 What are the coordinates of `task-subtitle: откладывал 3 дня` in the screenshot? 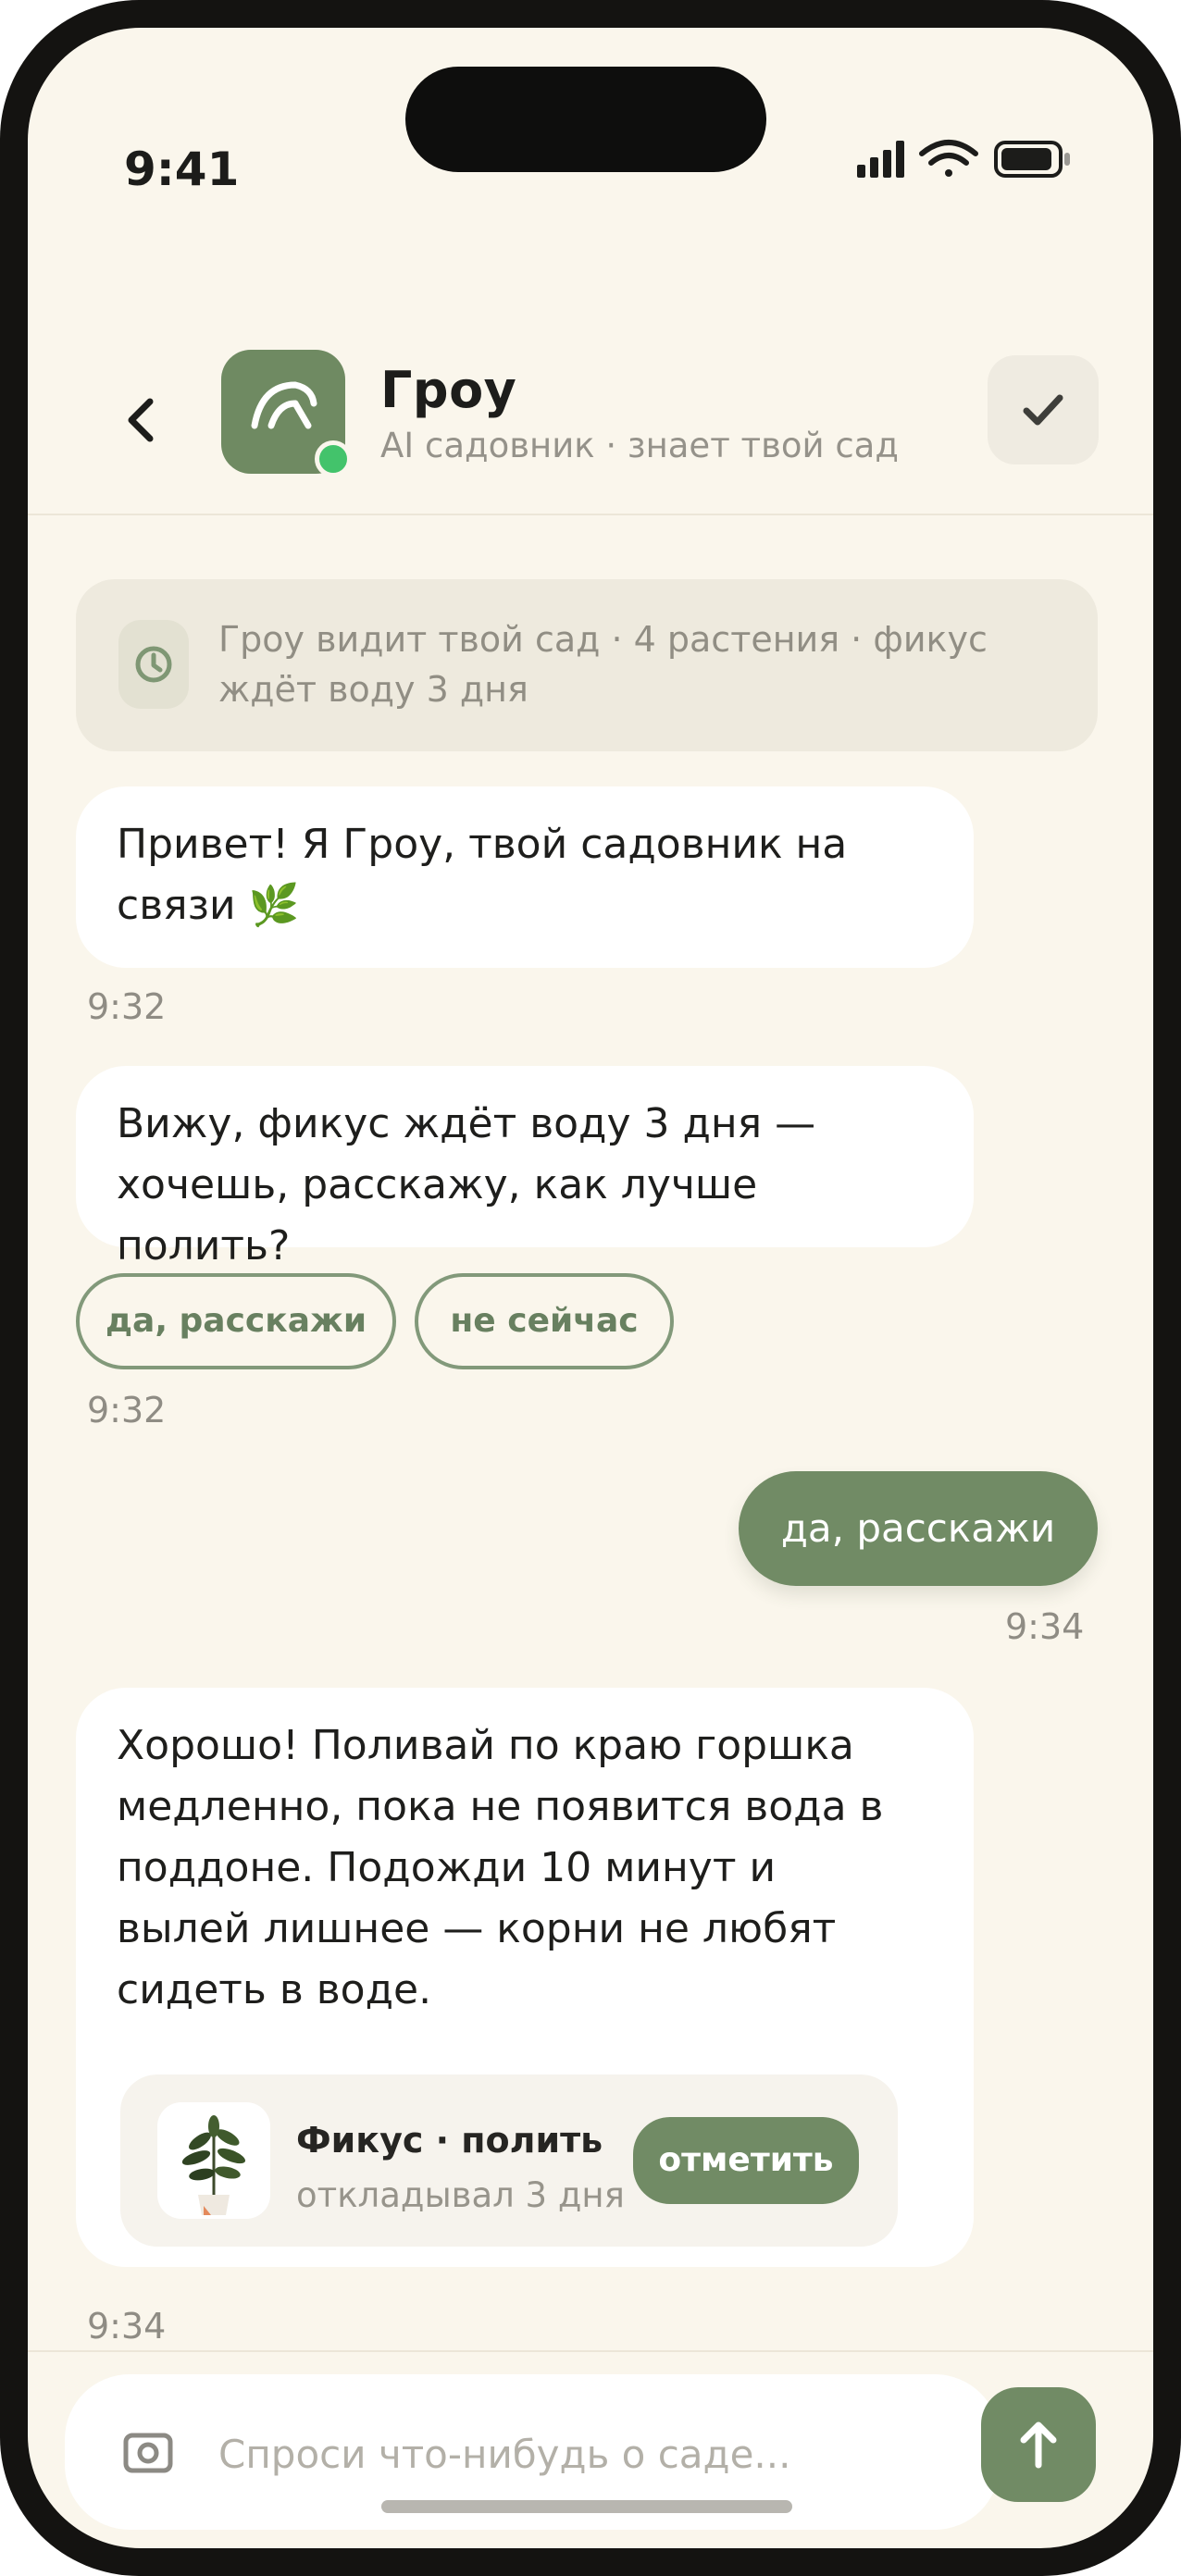 It's located at (461, 2195).